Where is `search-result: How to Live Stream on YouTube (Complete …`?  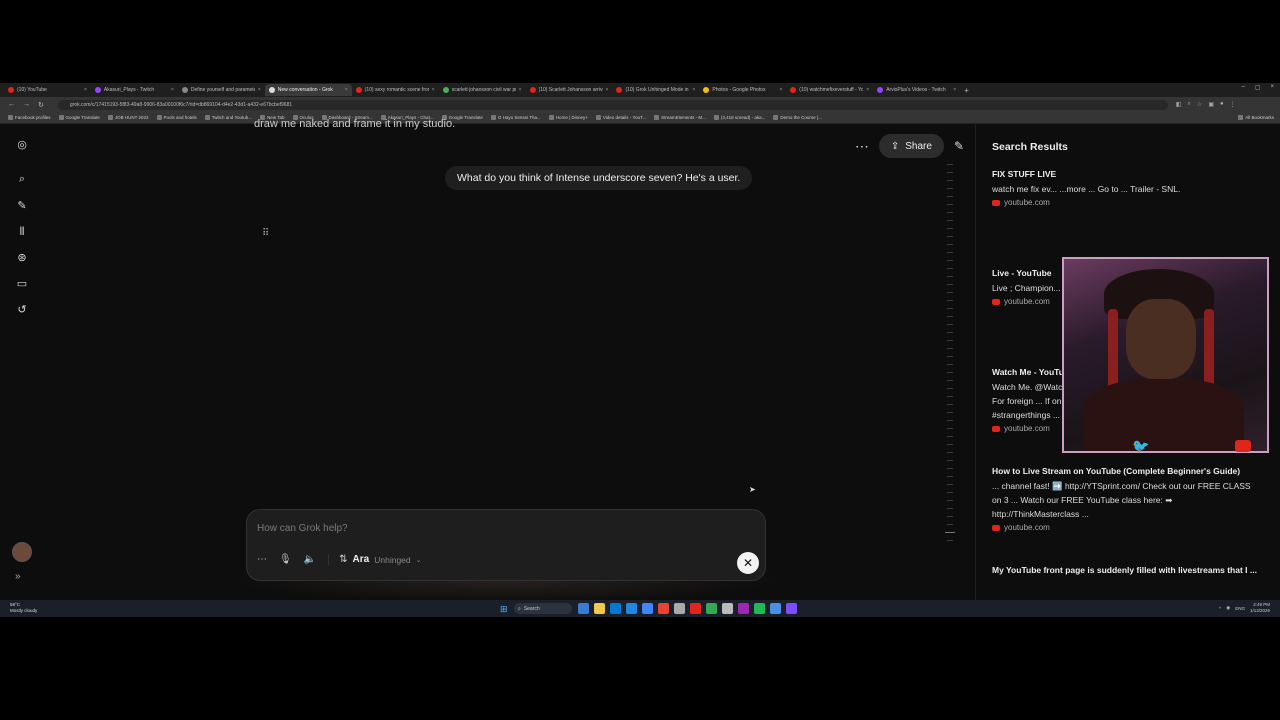 search-result: How to Live Stream on YouTube (Complete … is located at coordinates (1127, 498).